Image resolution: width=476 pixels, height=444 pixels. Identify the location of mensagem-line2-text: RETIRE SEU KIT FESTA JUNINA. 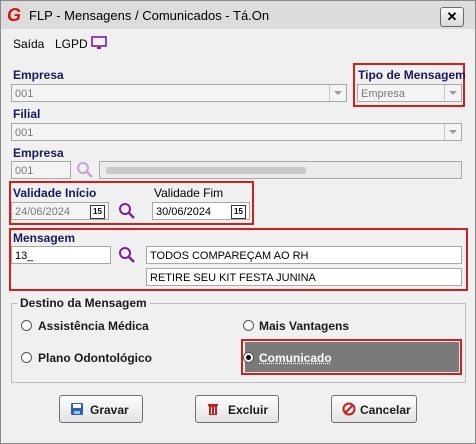
(233, 278).